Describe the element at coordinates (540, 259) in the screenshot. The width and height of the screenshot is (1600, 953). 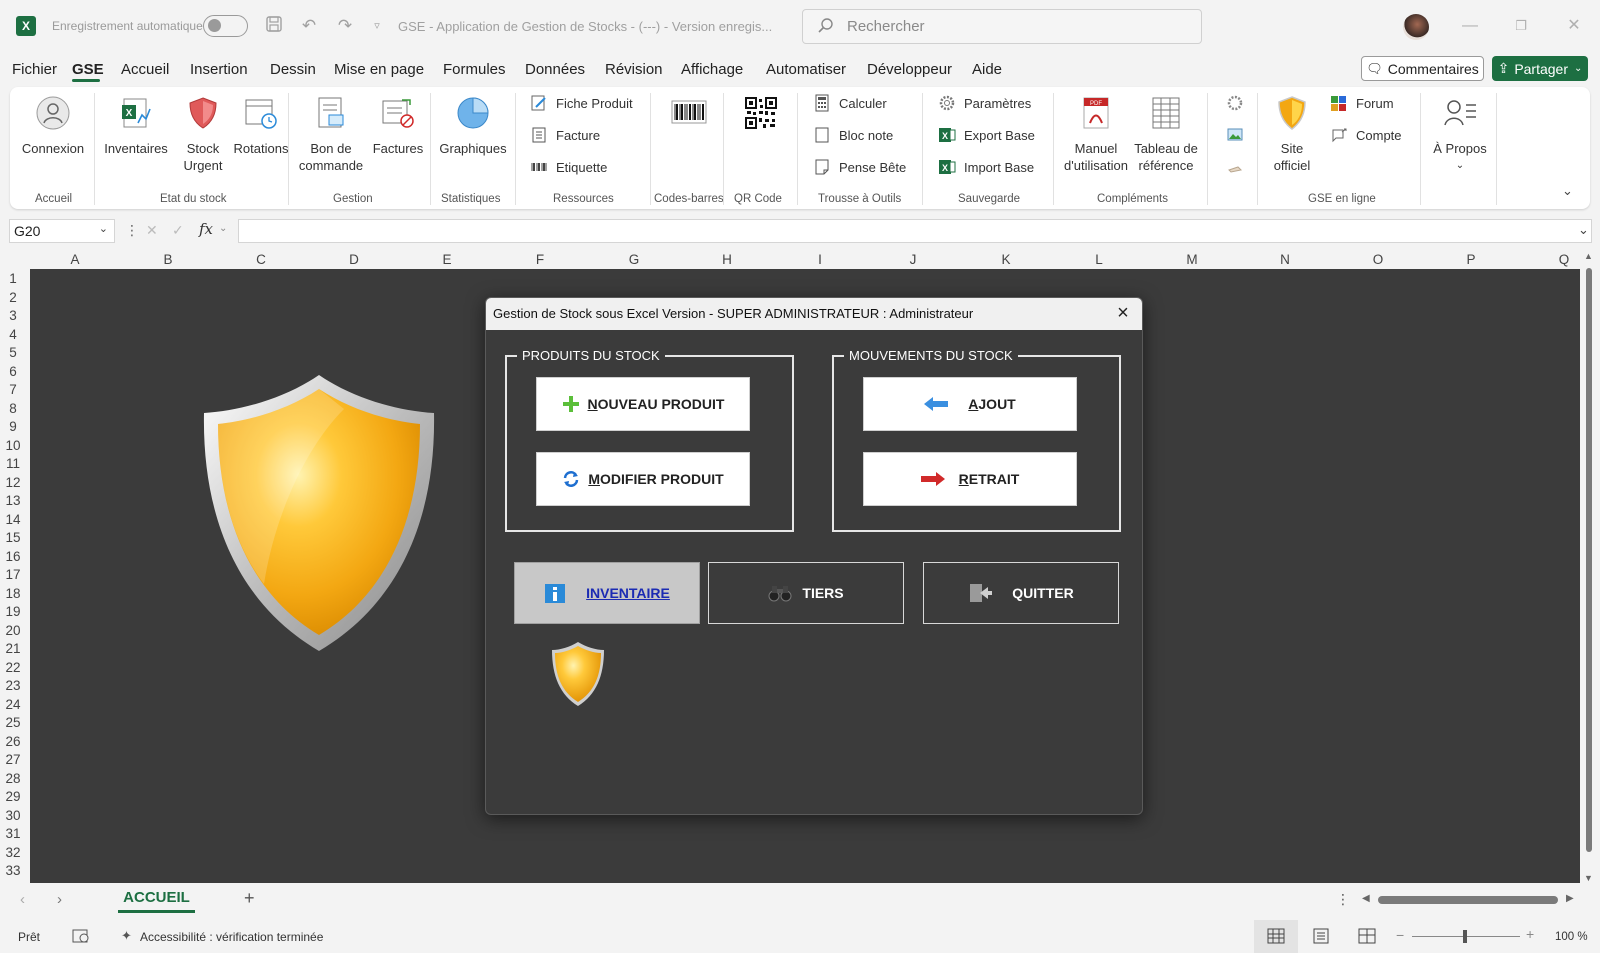
I see `col-header: F` at that location.